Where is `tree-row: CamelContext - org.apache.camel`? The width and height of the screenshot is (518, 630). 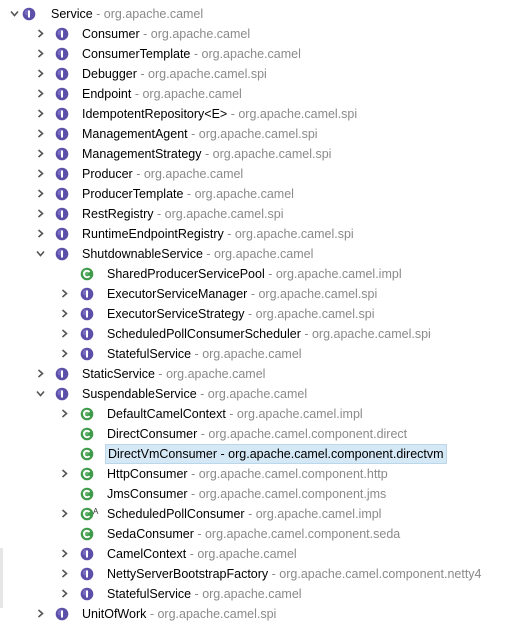 tree-row: CamelContext - org.apache.camel is located at coordinates (259, 554).